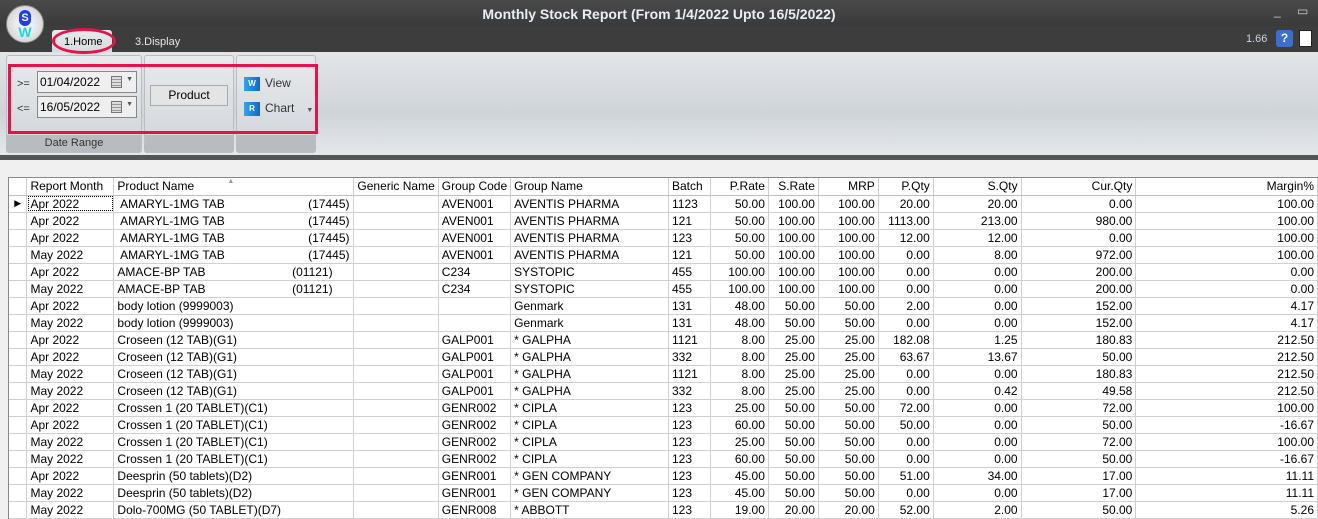 The image size is (1318, 519). What do you see at coordinates (977, 340) in the screenshot?
I see `cell-s-qty: 1.25` at bounding box center [977, 340].